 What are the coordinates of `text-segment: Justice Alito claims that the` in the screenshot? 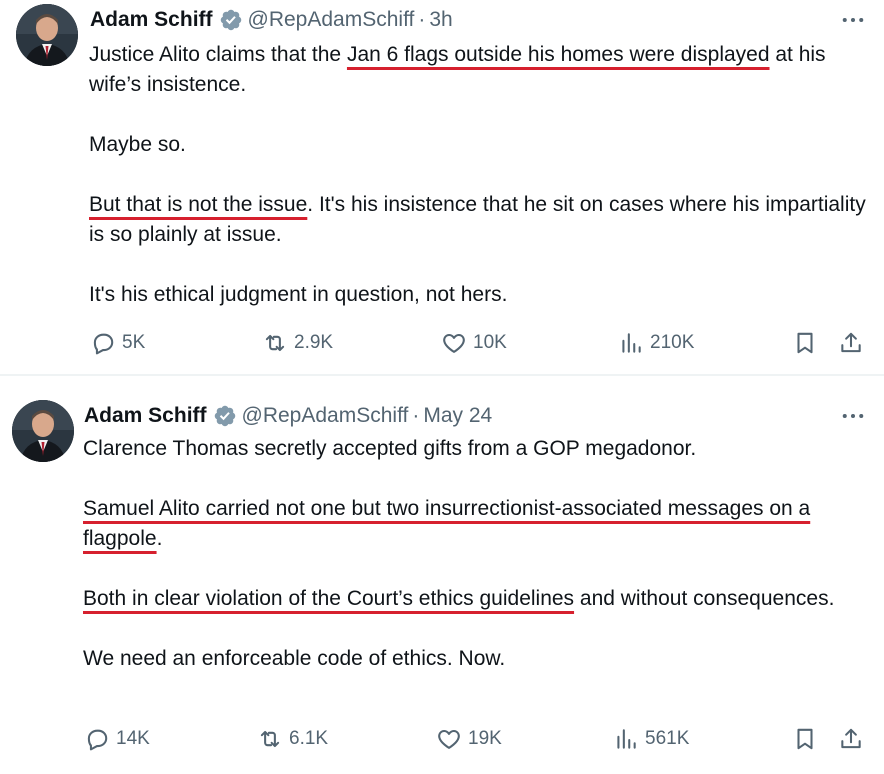 It's located at (218, 54).